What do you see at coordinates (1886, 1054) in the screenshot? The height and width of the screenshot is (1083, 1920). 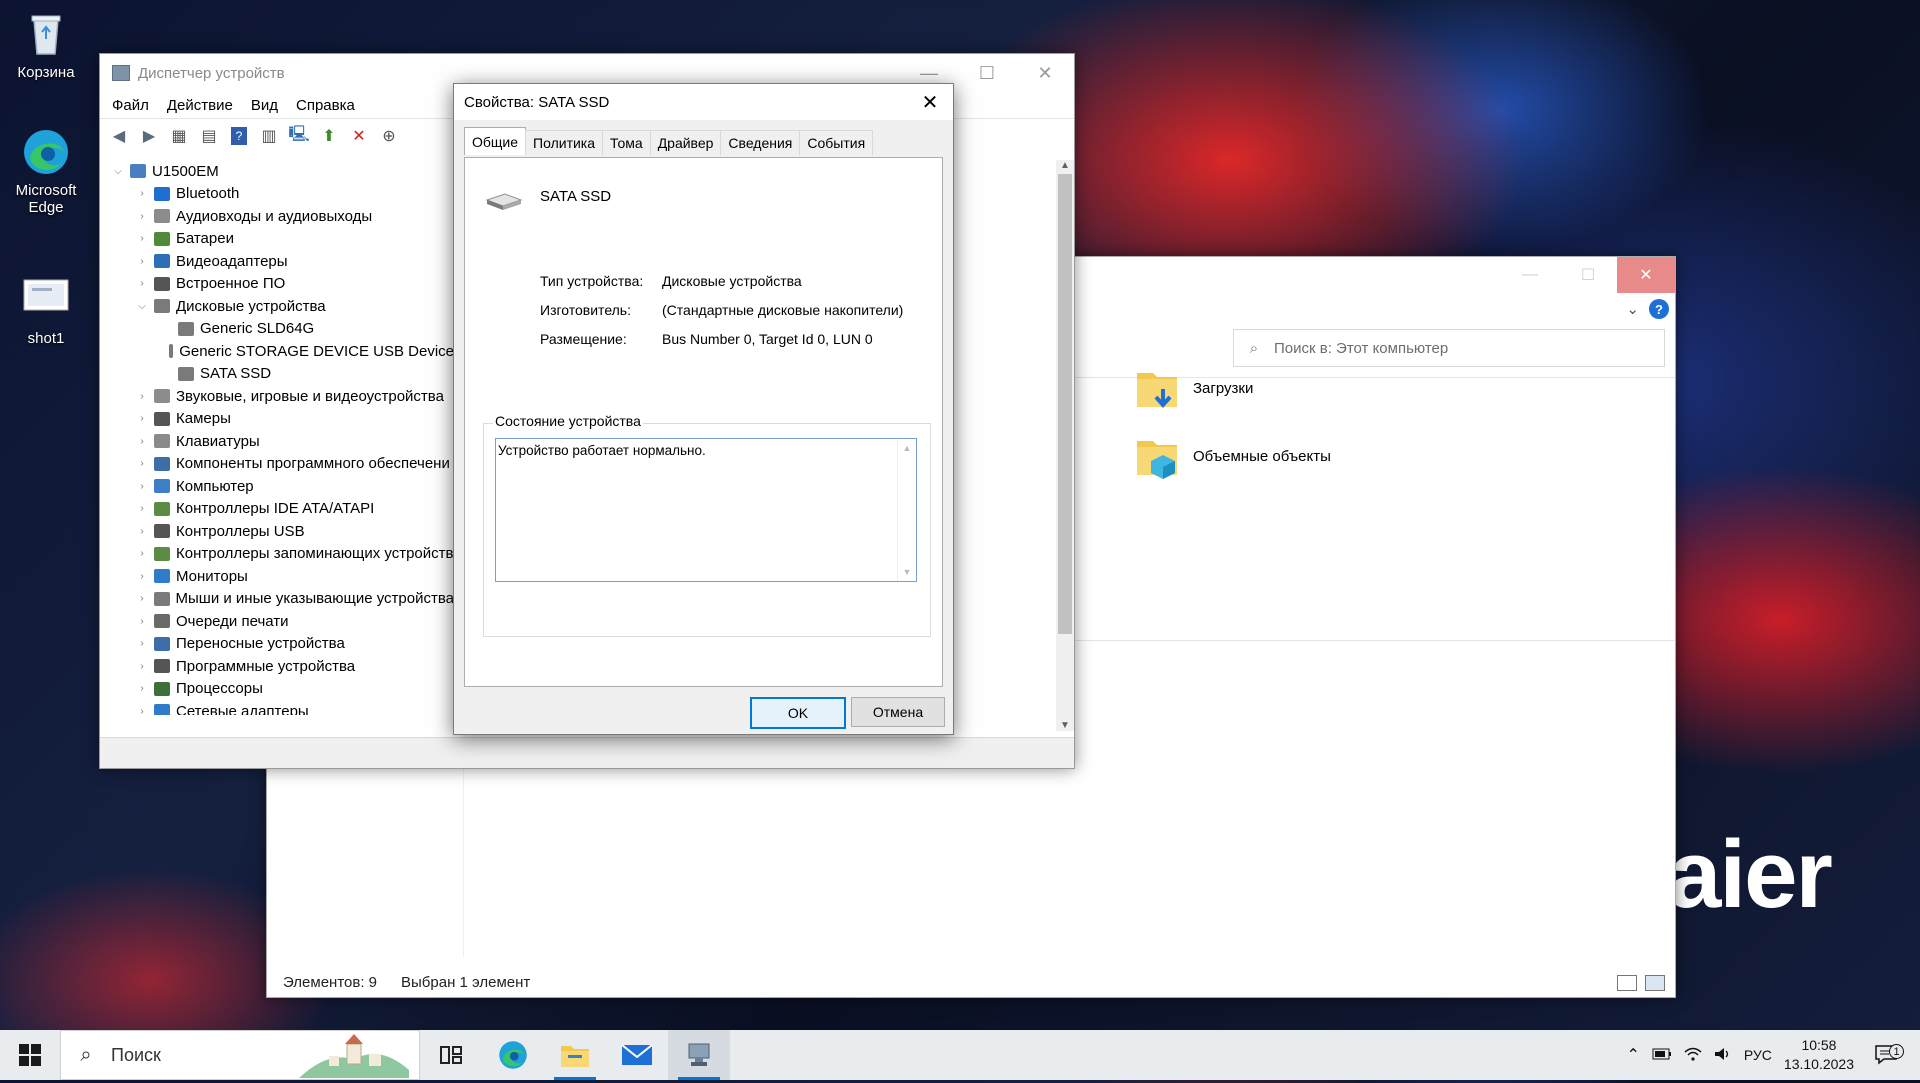 I see `action-center-button: 1` at bounding box center [1886, 1054].